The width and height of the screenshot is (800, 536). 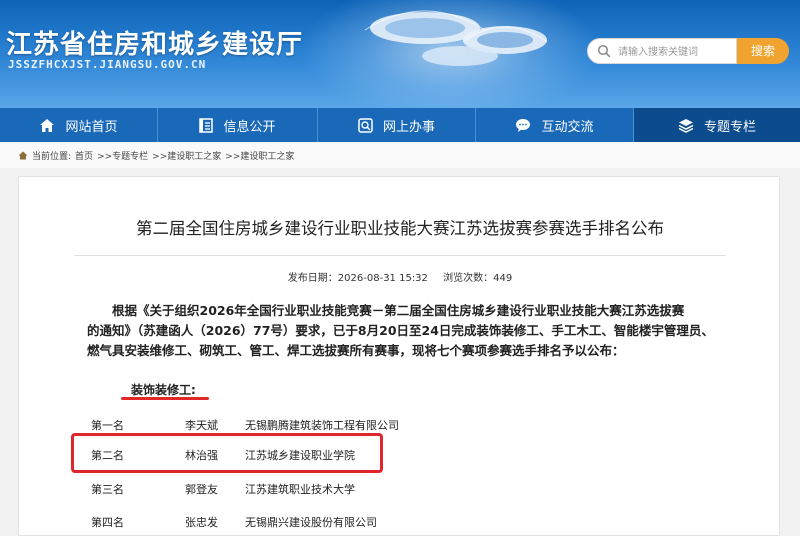 I want to click on highlight-box-annotation, so click(x=227, y=453).